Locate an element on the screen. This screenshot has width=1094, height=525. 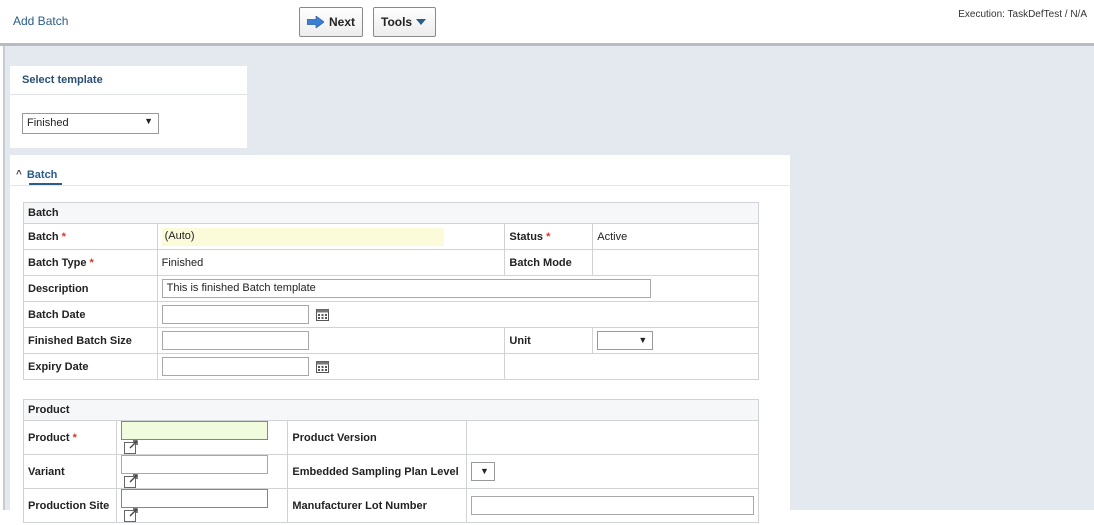
finished-size-label: Finished Batch Size is located at coordinates (90, 340).